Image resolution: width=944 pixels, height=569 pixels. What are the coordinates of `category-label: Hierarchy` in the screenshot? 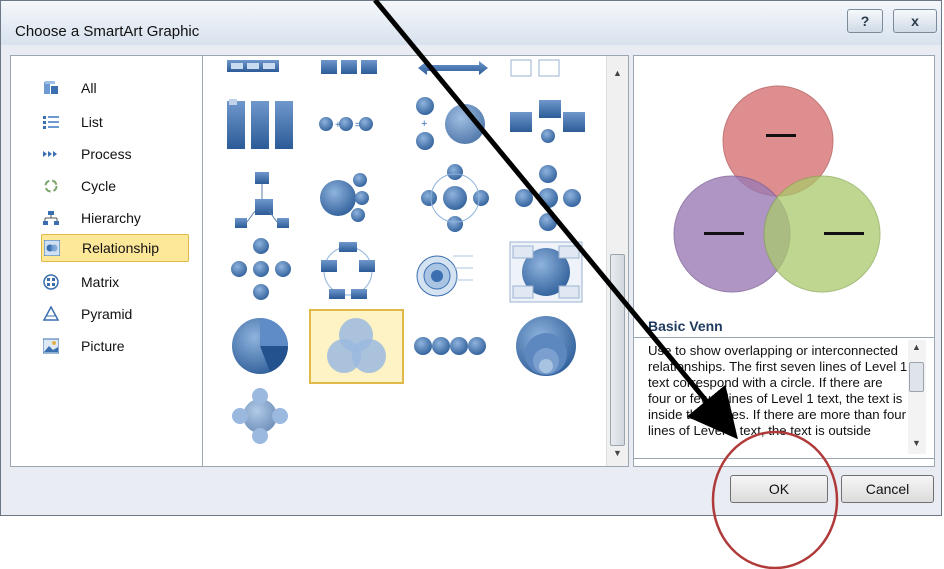 It's located at (111, 218).